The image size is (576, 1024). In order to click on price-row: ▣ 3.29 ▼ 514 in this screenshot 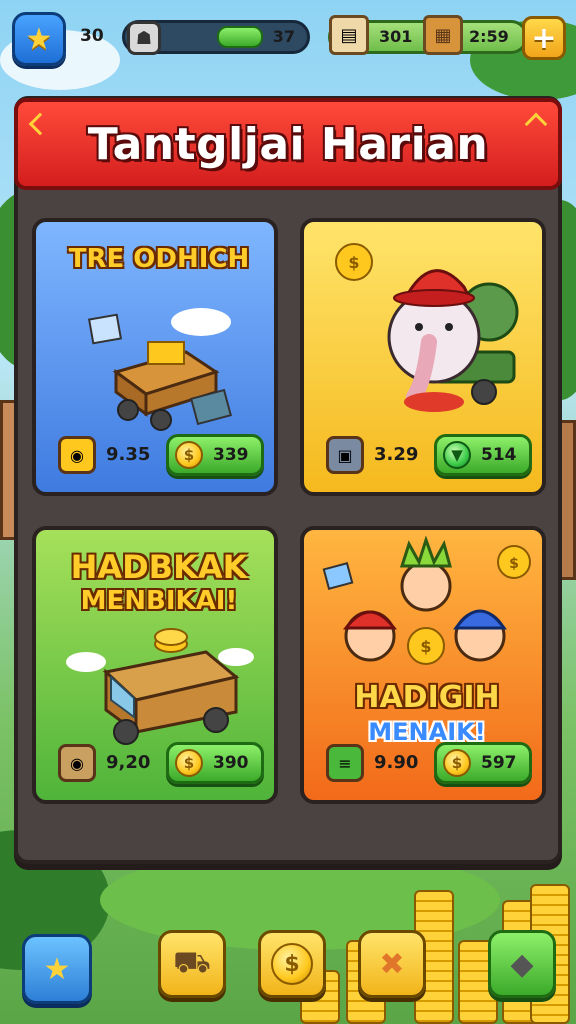, I will do `click(423, 456)`.